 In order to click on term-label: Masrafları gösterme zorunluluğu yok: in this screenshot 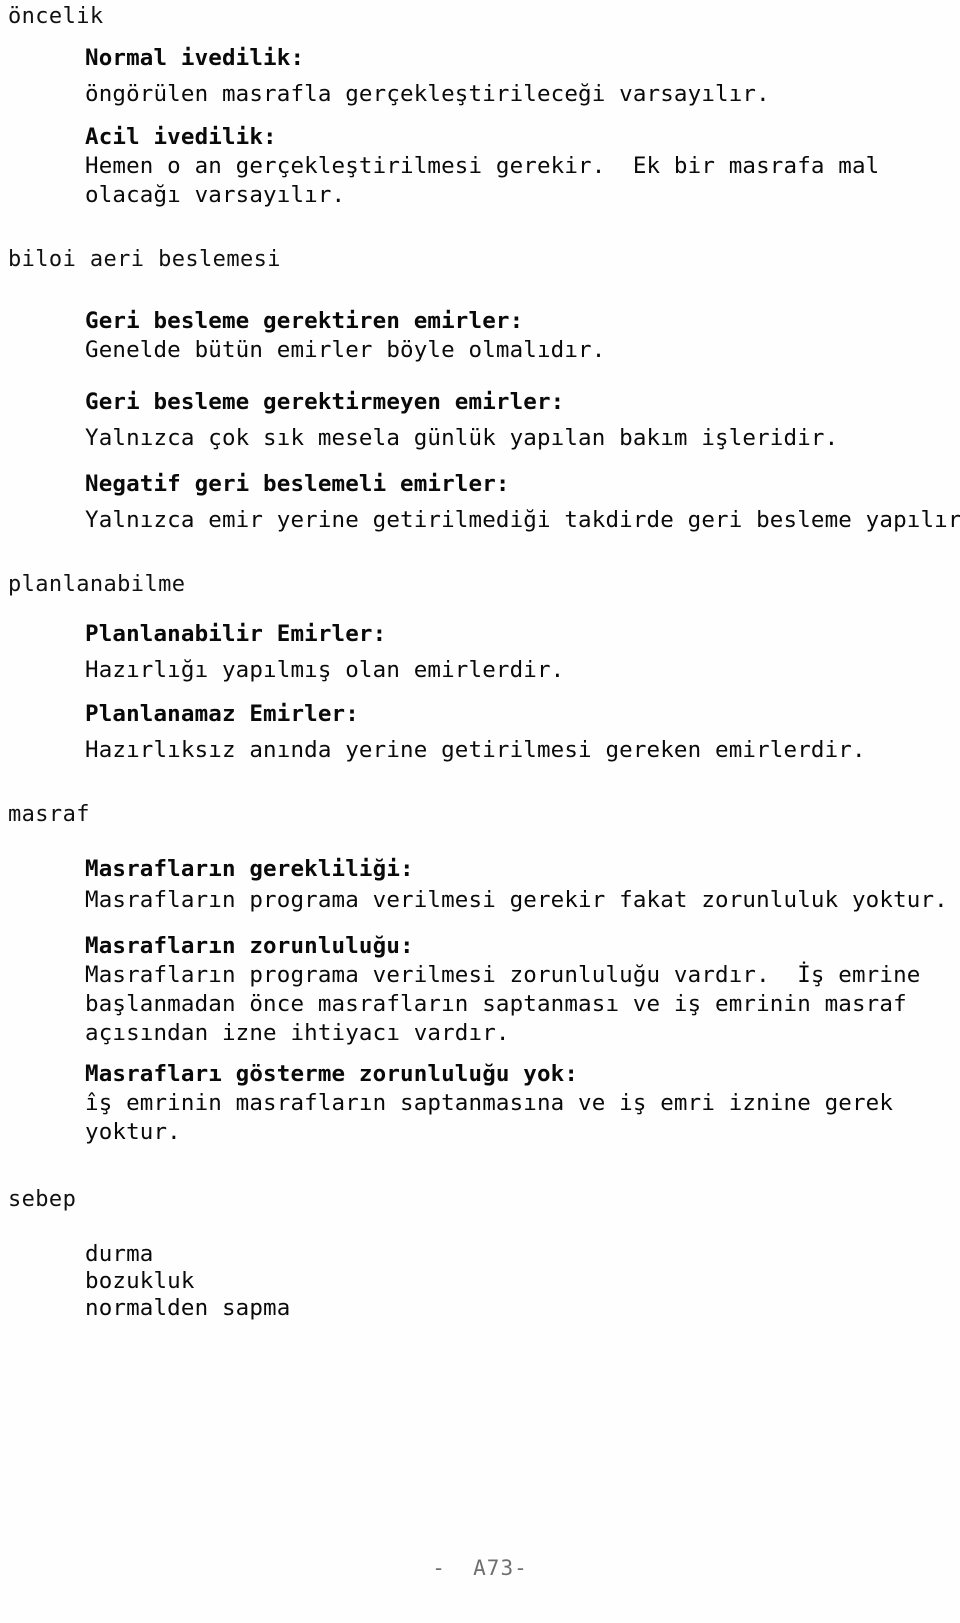, I will do `click(332, 1074)`.